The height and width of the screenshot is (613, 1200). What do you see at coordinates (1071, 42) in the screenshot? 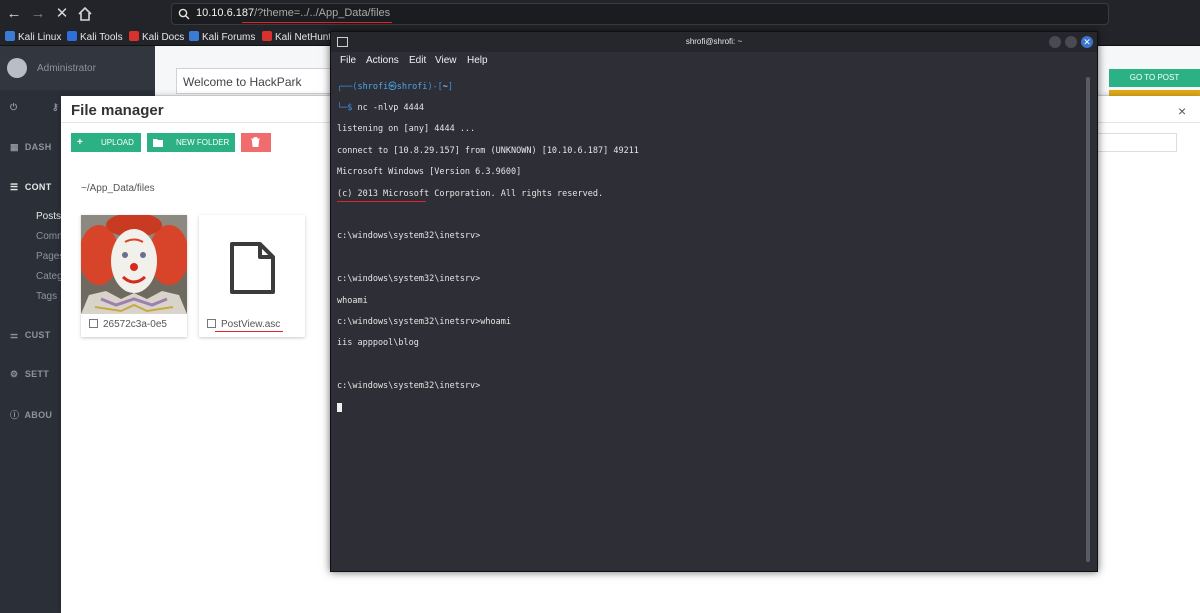
I see `maximize-icon` at bounding box center [1071, 42].